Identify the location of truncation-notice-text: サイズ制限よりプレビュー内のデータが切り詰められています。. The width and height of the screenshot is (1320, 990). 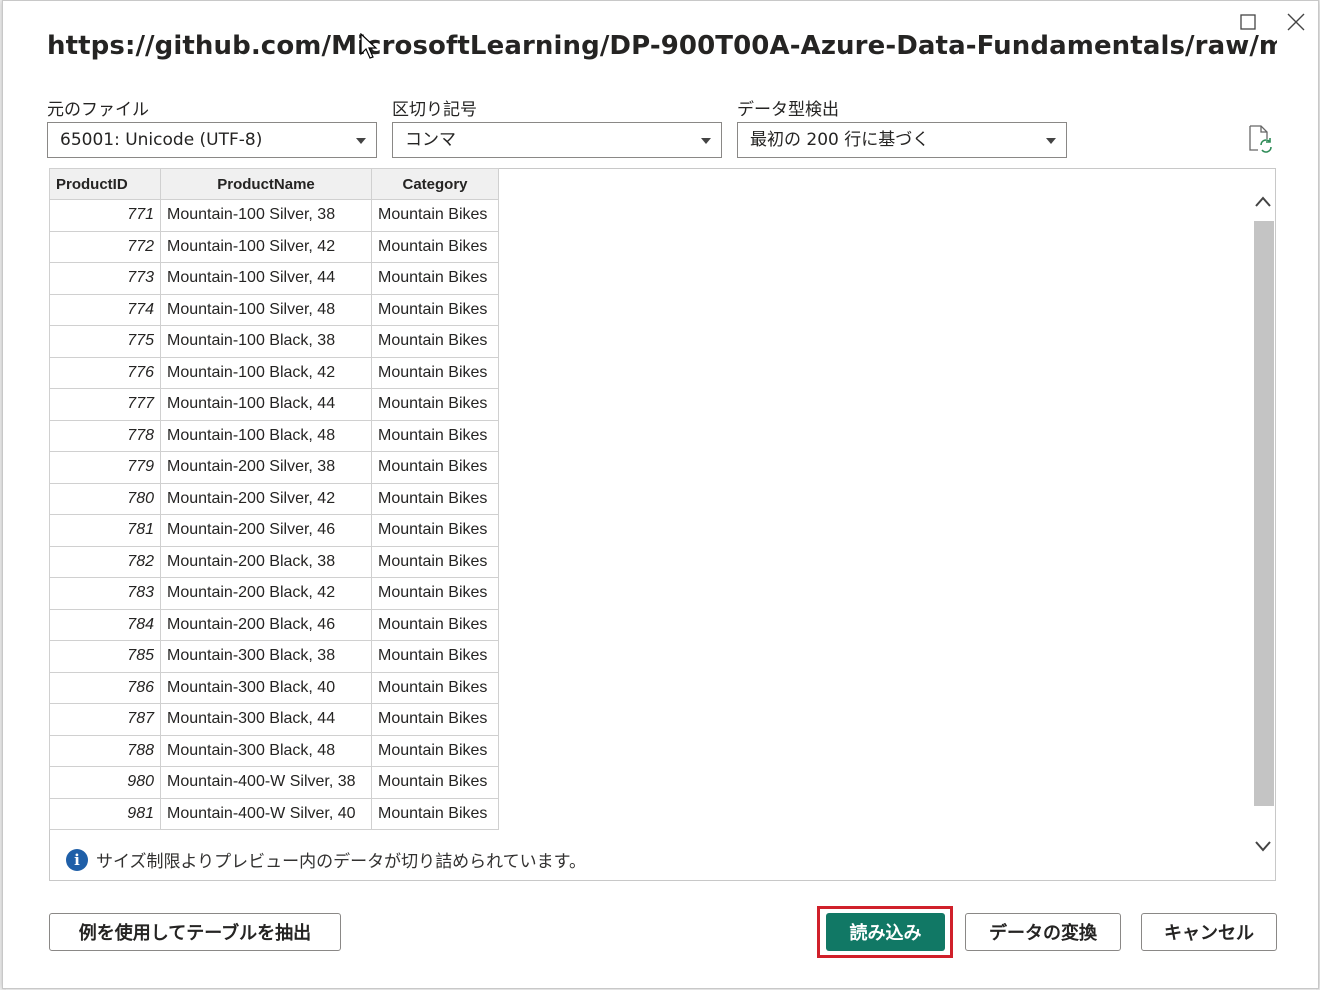
(341, 862).